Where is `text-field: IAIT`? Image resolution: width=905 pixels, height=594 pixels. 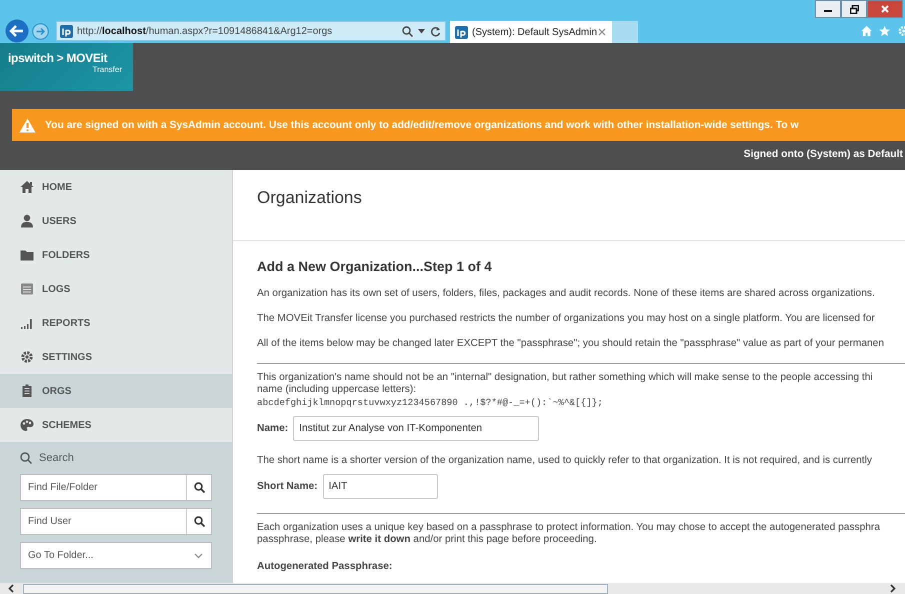 text-field: IAIT is located at coordinates (380, 486).